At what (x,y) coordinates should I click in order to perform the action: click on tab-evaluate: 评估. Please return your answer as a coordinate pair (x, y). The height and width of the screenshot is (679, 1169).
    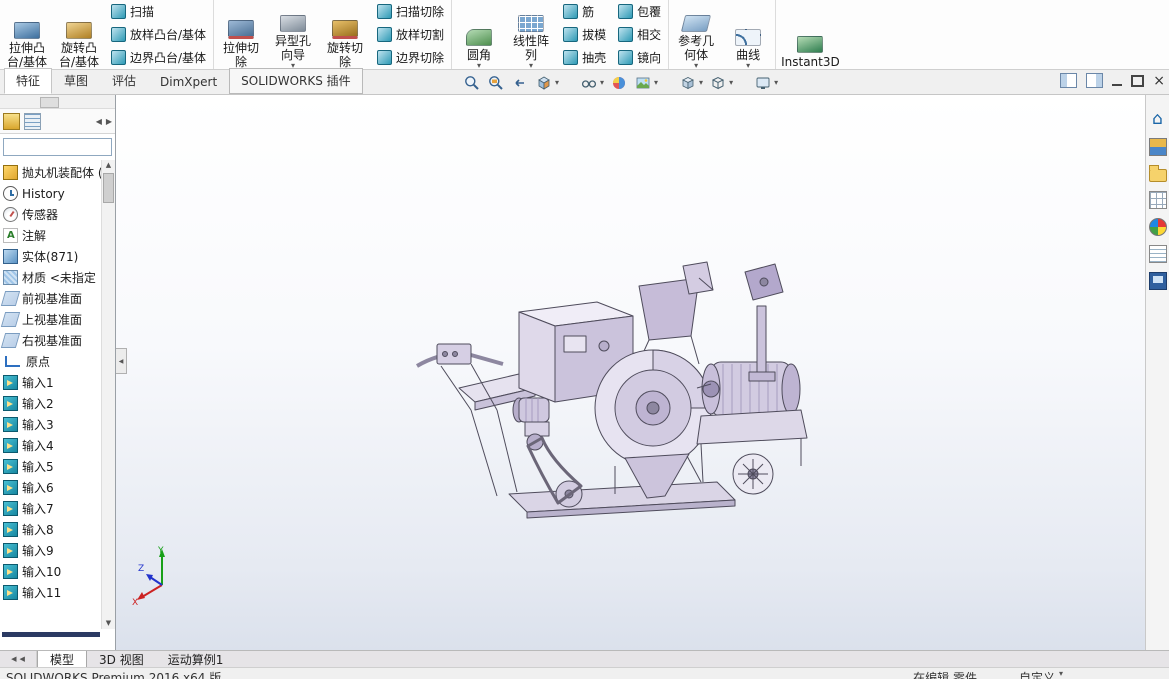
    Looking at the image, I should click on (124, 81).